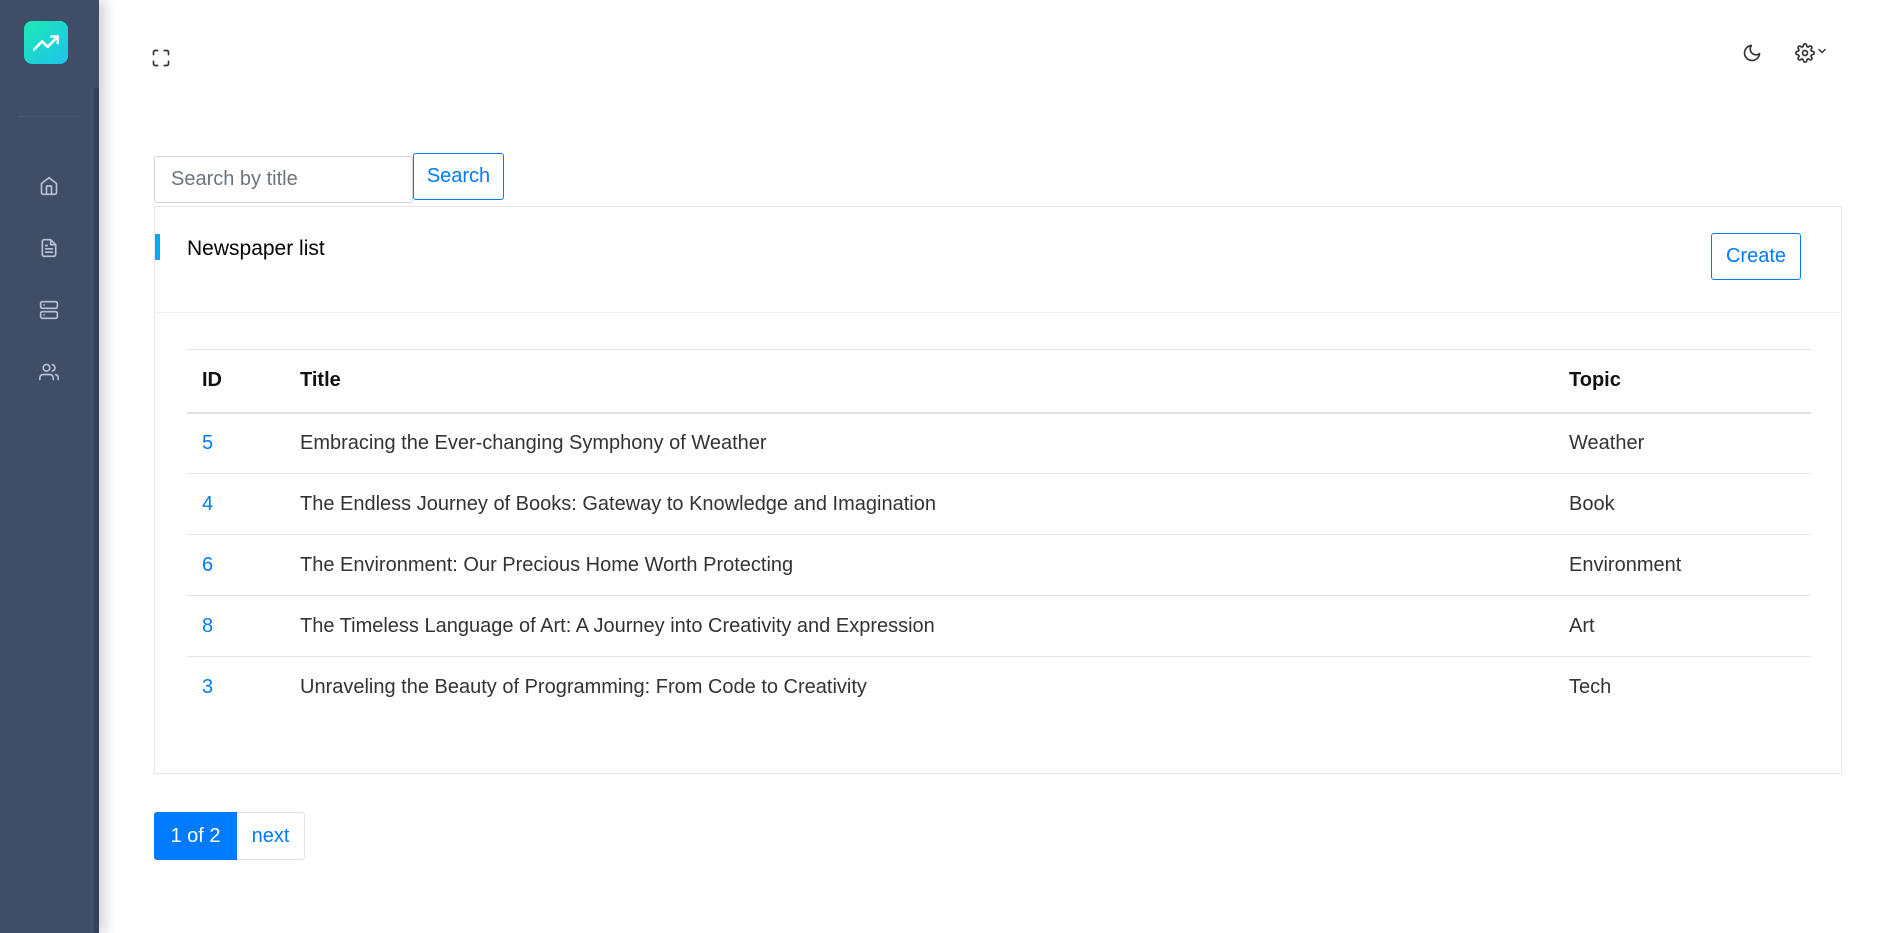 This screenshot has width=1890, height=933. Describe the element at coordinates (157, 247) in the screenshot. I see `card-accent-bar` at that location.